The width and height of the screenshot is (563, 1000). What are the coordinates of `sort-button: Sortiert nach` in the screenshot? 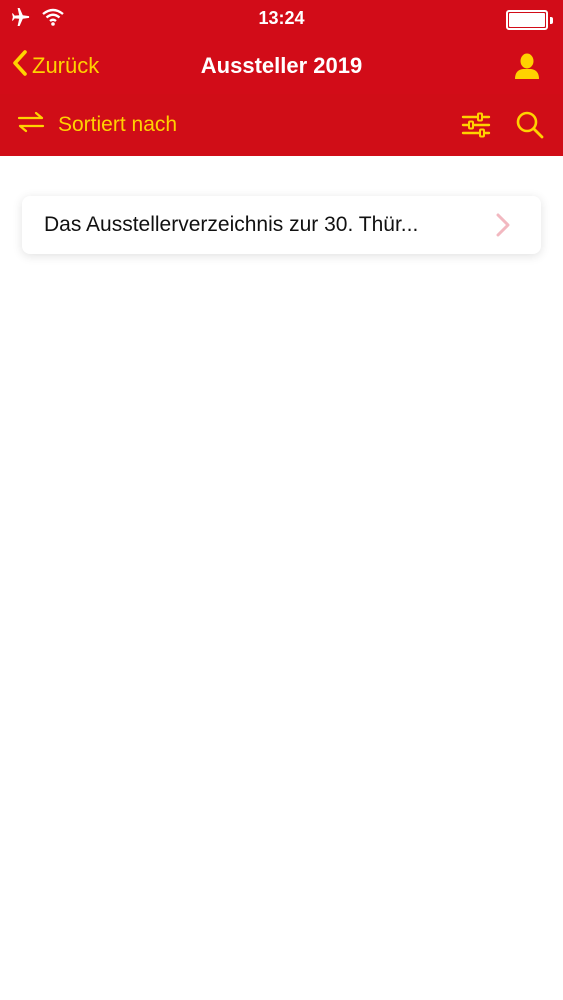 It's located at (96, 125).